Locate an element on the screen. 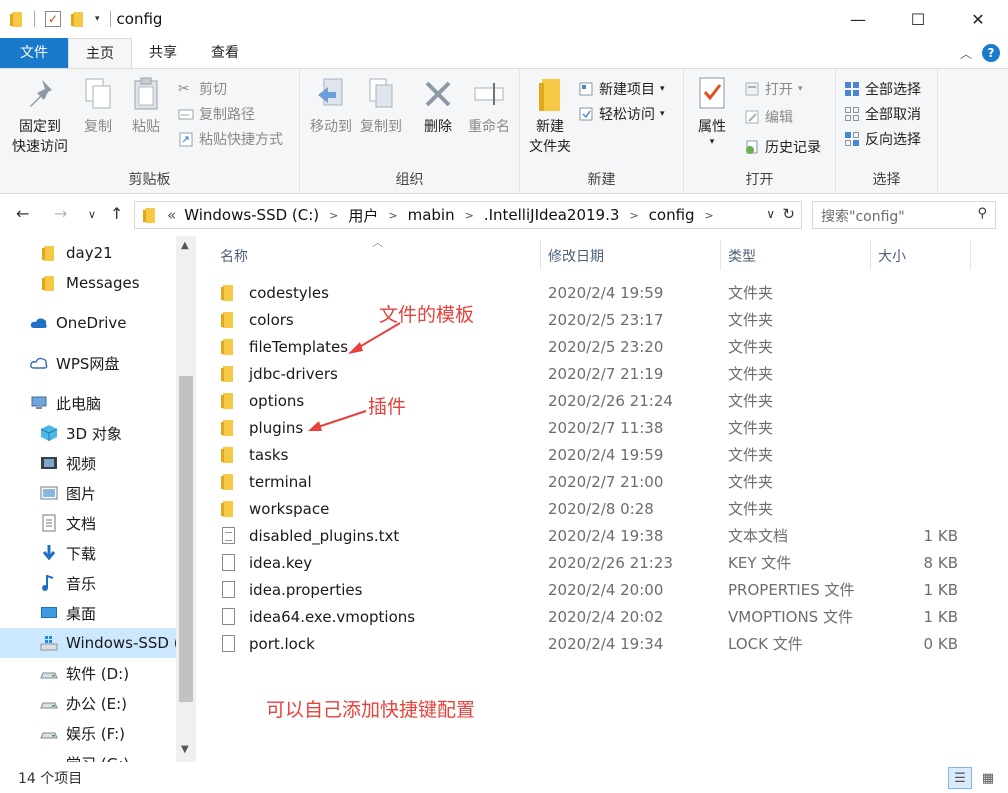 This screenshot has width=1008, height=793. details-view-icon: ☰ is located at coordinates (960, 778).